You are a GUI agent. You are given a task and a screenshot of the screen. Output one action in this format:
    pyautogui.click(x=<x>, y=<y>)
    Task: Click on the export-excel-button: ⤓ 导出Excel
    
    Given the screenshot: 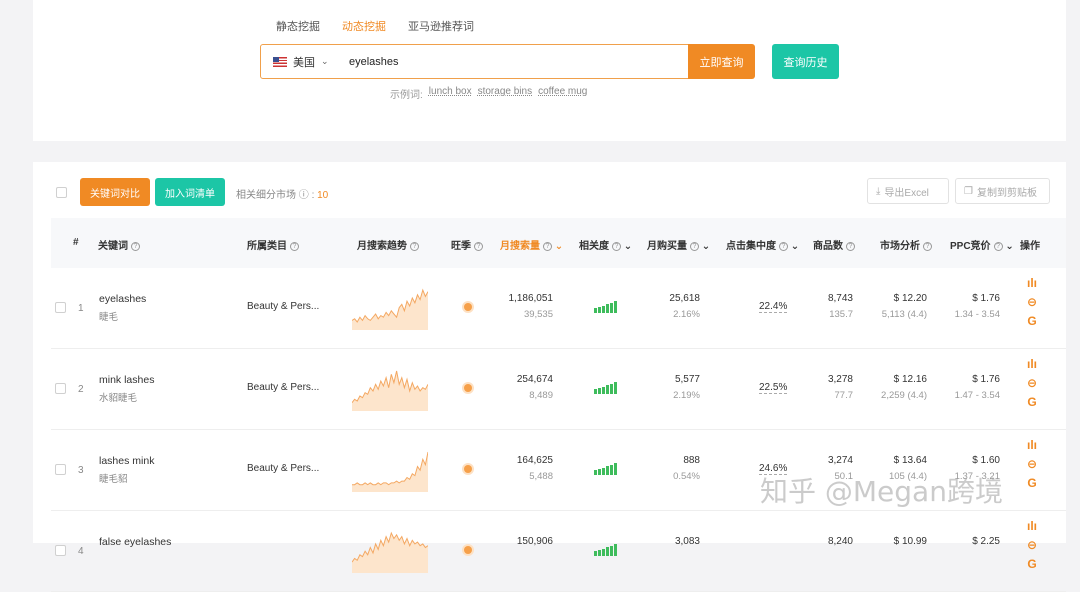 What is the action you would take?
    pyautogui.click(x=908, y=191)
    